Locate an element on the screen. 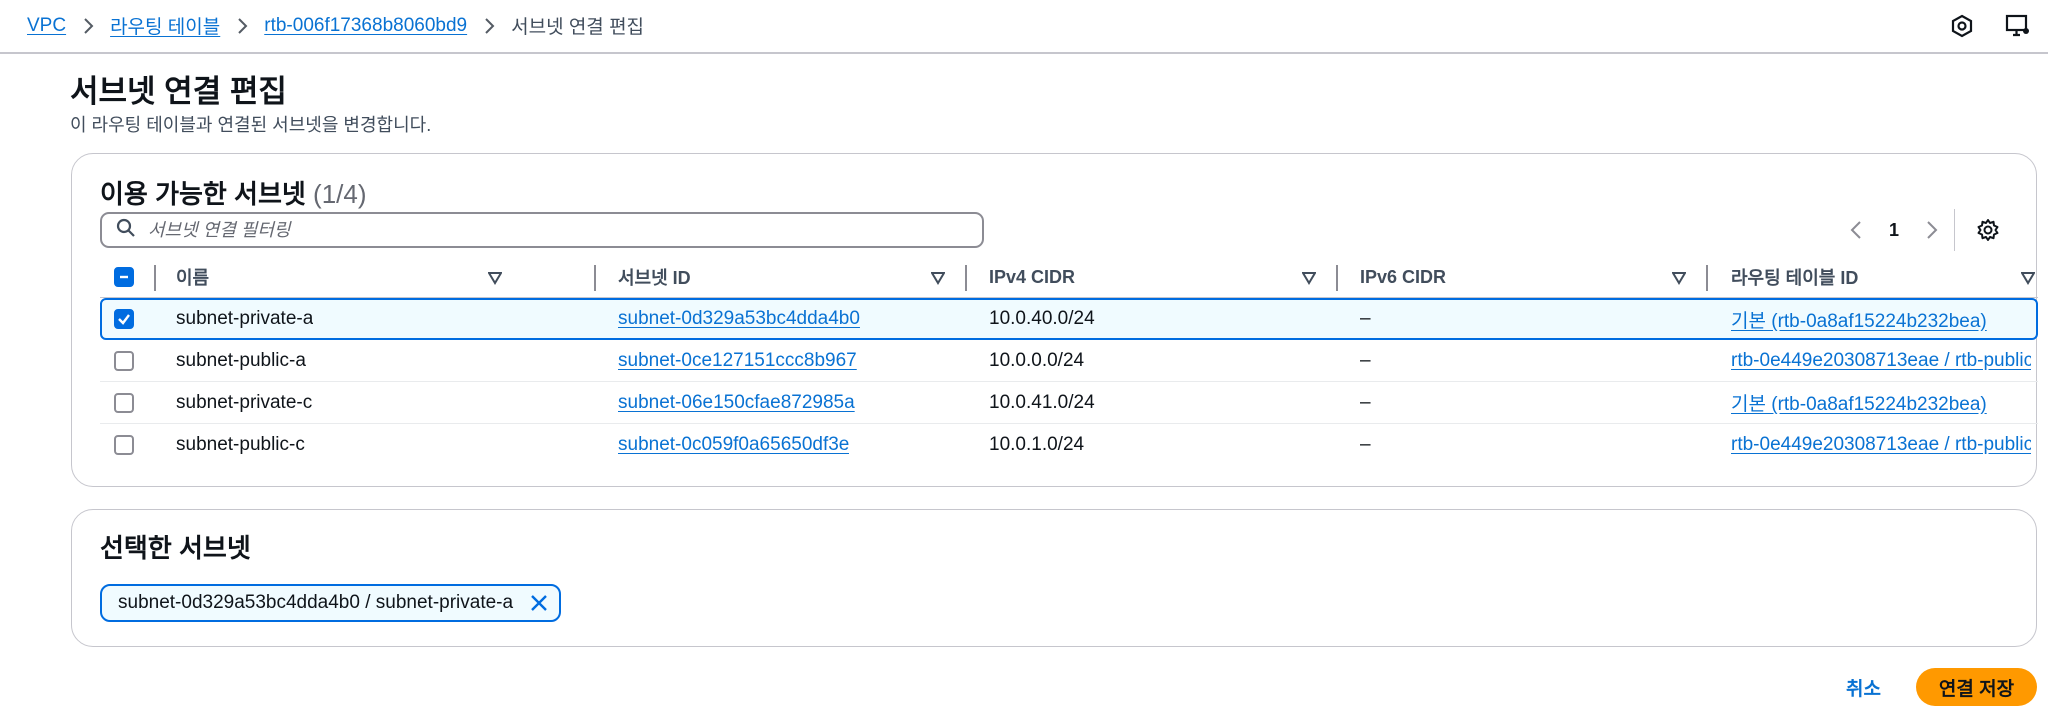 This screenshot has width=2048, height=725. available-subnets-count: (1/4) is located at coordinates (340, 194).